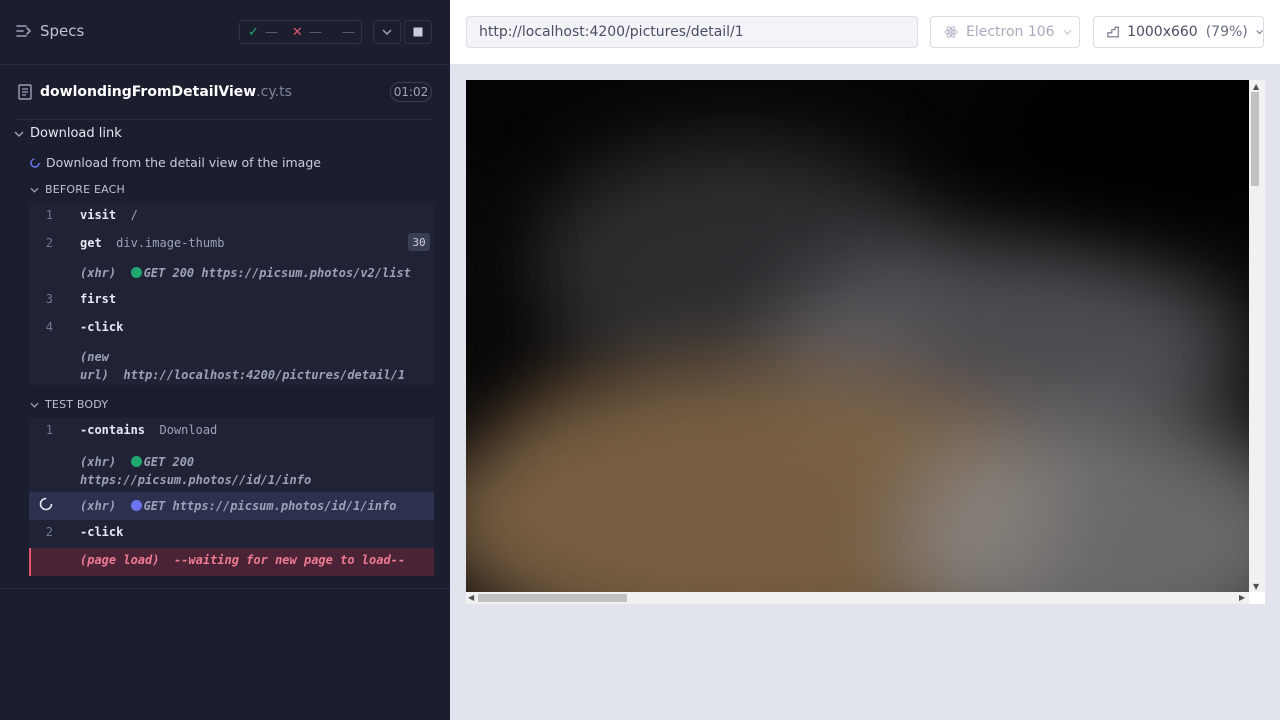  What do you see at coordinates (277, 273) in the screenshot?
I see `xhr-request: GET 200 https://picsum.photos/v2/list` at bounding box center [277, 273].